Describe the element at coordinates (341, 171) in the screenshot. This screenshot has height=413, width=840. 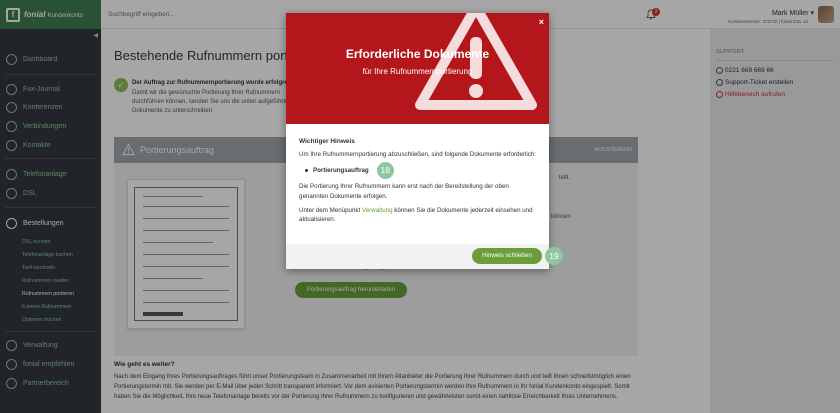
I see `list-item-label: Portierungsauftrag` at that location.